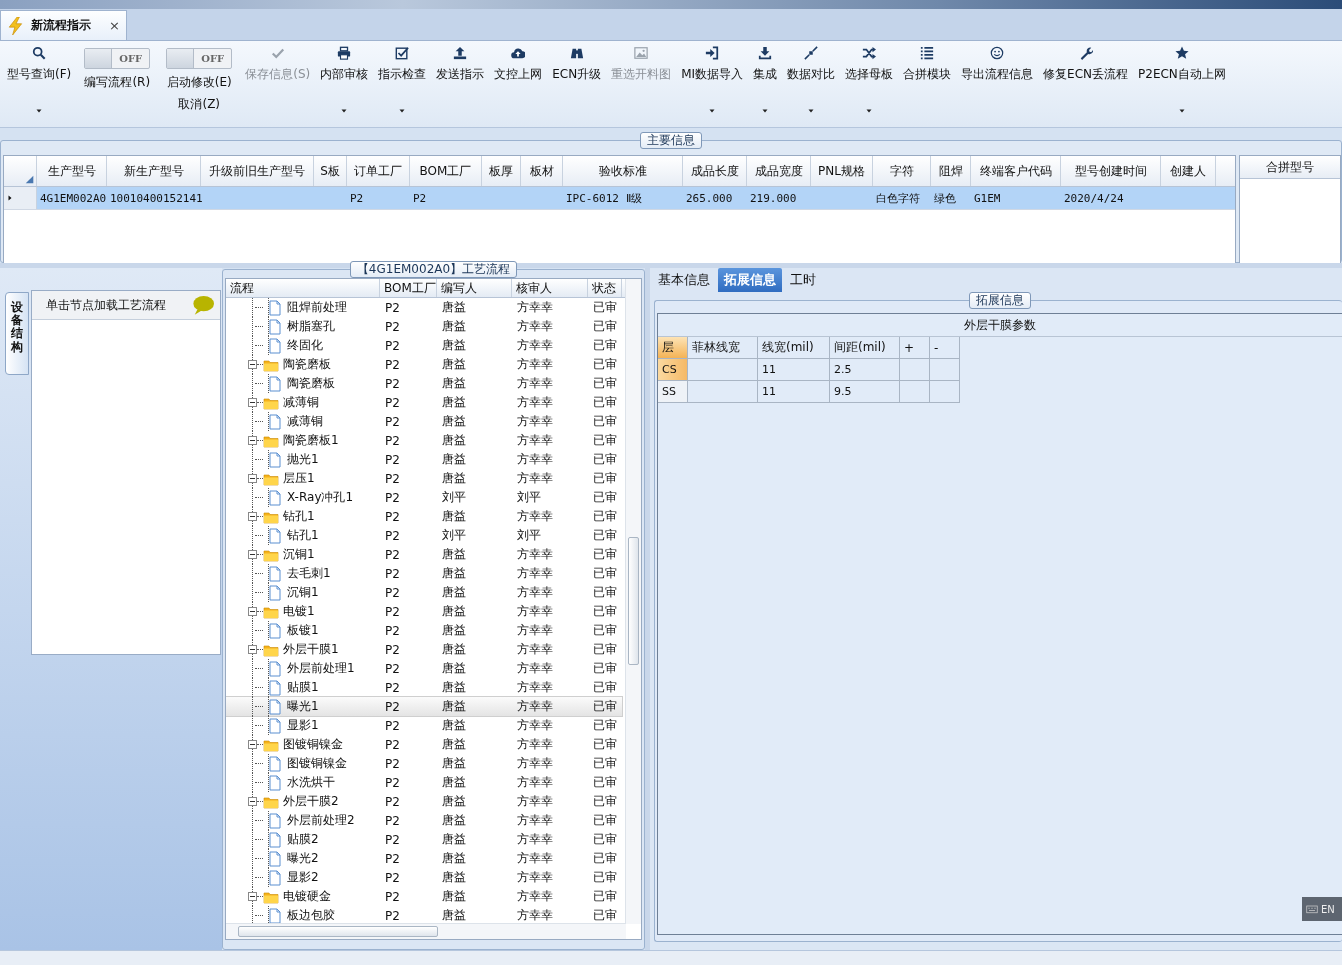  I want to click on column-header: 板厚, so click(501, 171).